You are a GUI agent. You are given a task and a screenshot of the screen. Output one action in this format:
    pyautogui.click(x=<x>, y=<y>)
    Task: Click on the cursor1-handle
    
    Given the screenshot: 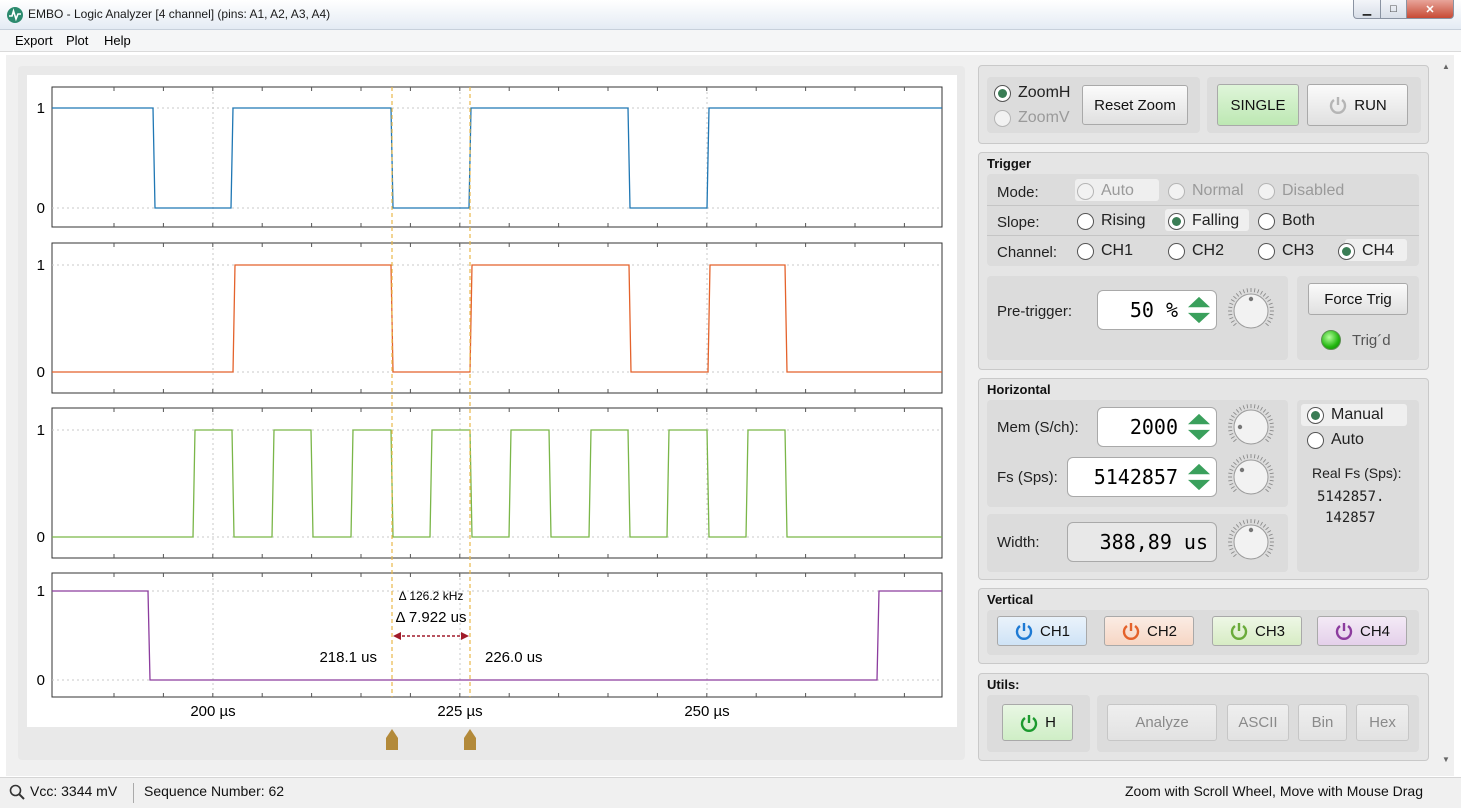 What is the action you would take?
    pyautogui.click(x=392, y=739)
    